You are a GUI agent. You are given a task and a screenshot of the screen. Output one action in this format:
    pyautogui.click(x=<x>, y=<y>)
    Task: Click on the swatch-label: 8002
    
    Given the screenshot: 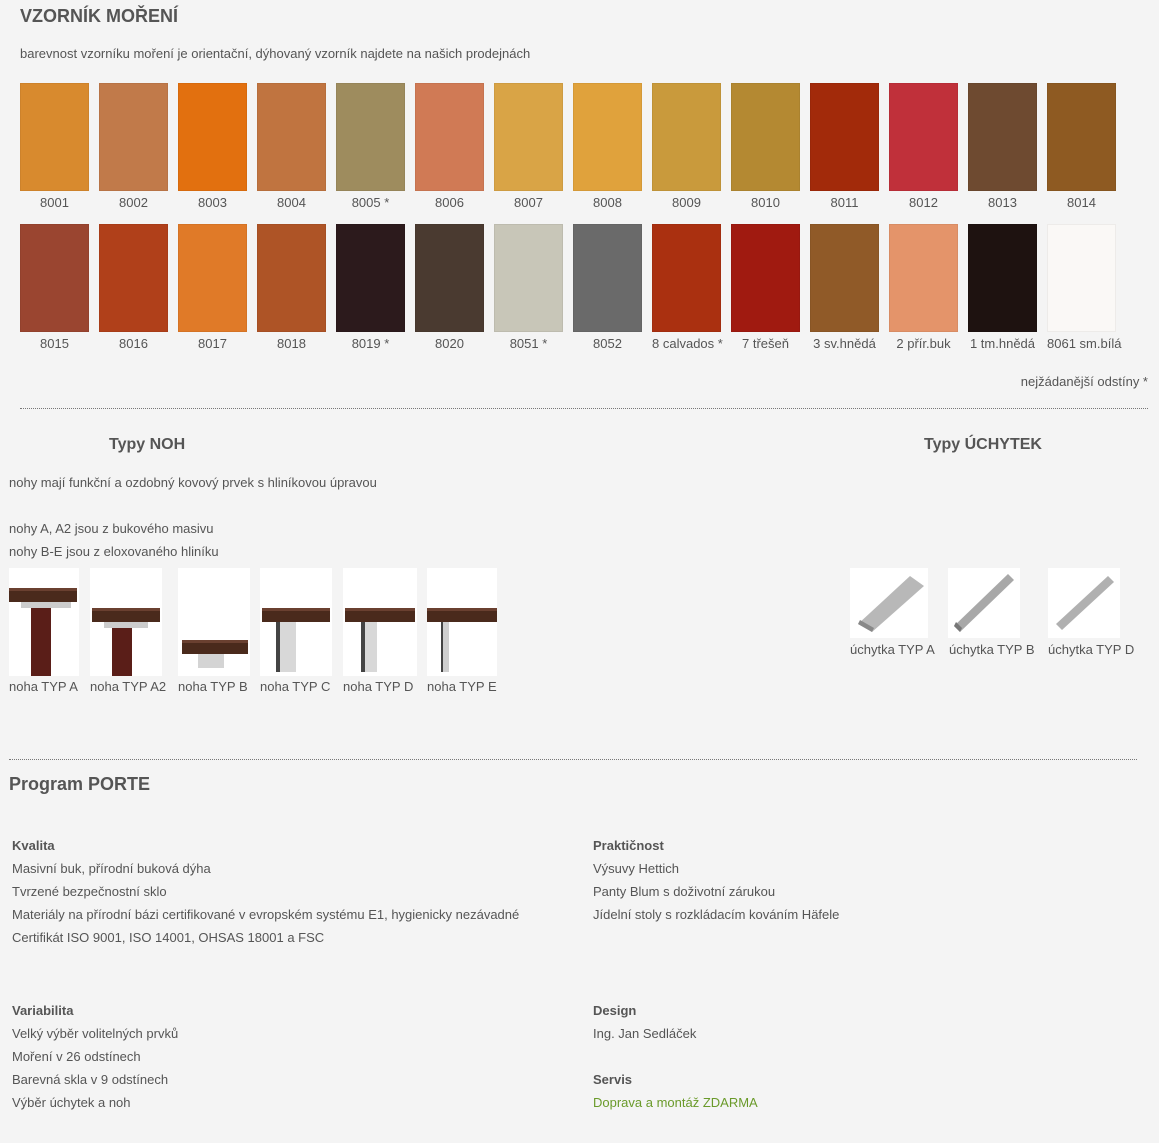 What is the action you would take?
    pyautogui.click(x=133, y=202)
    